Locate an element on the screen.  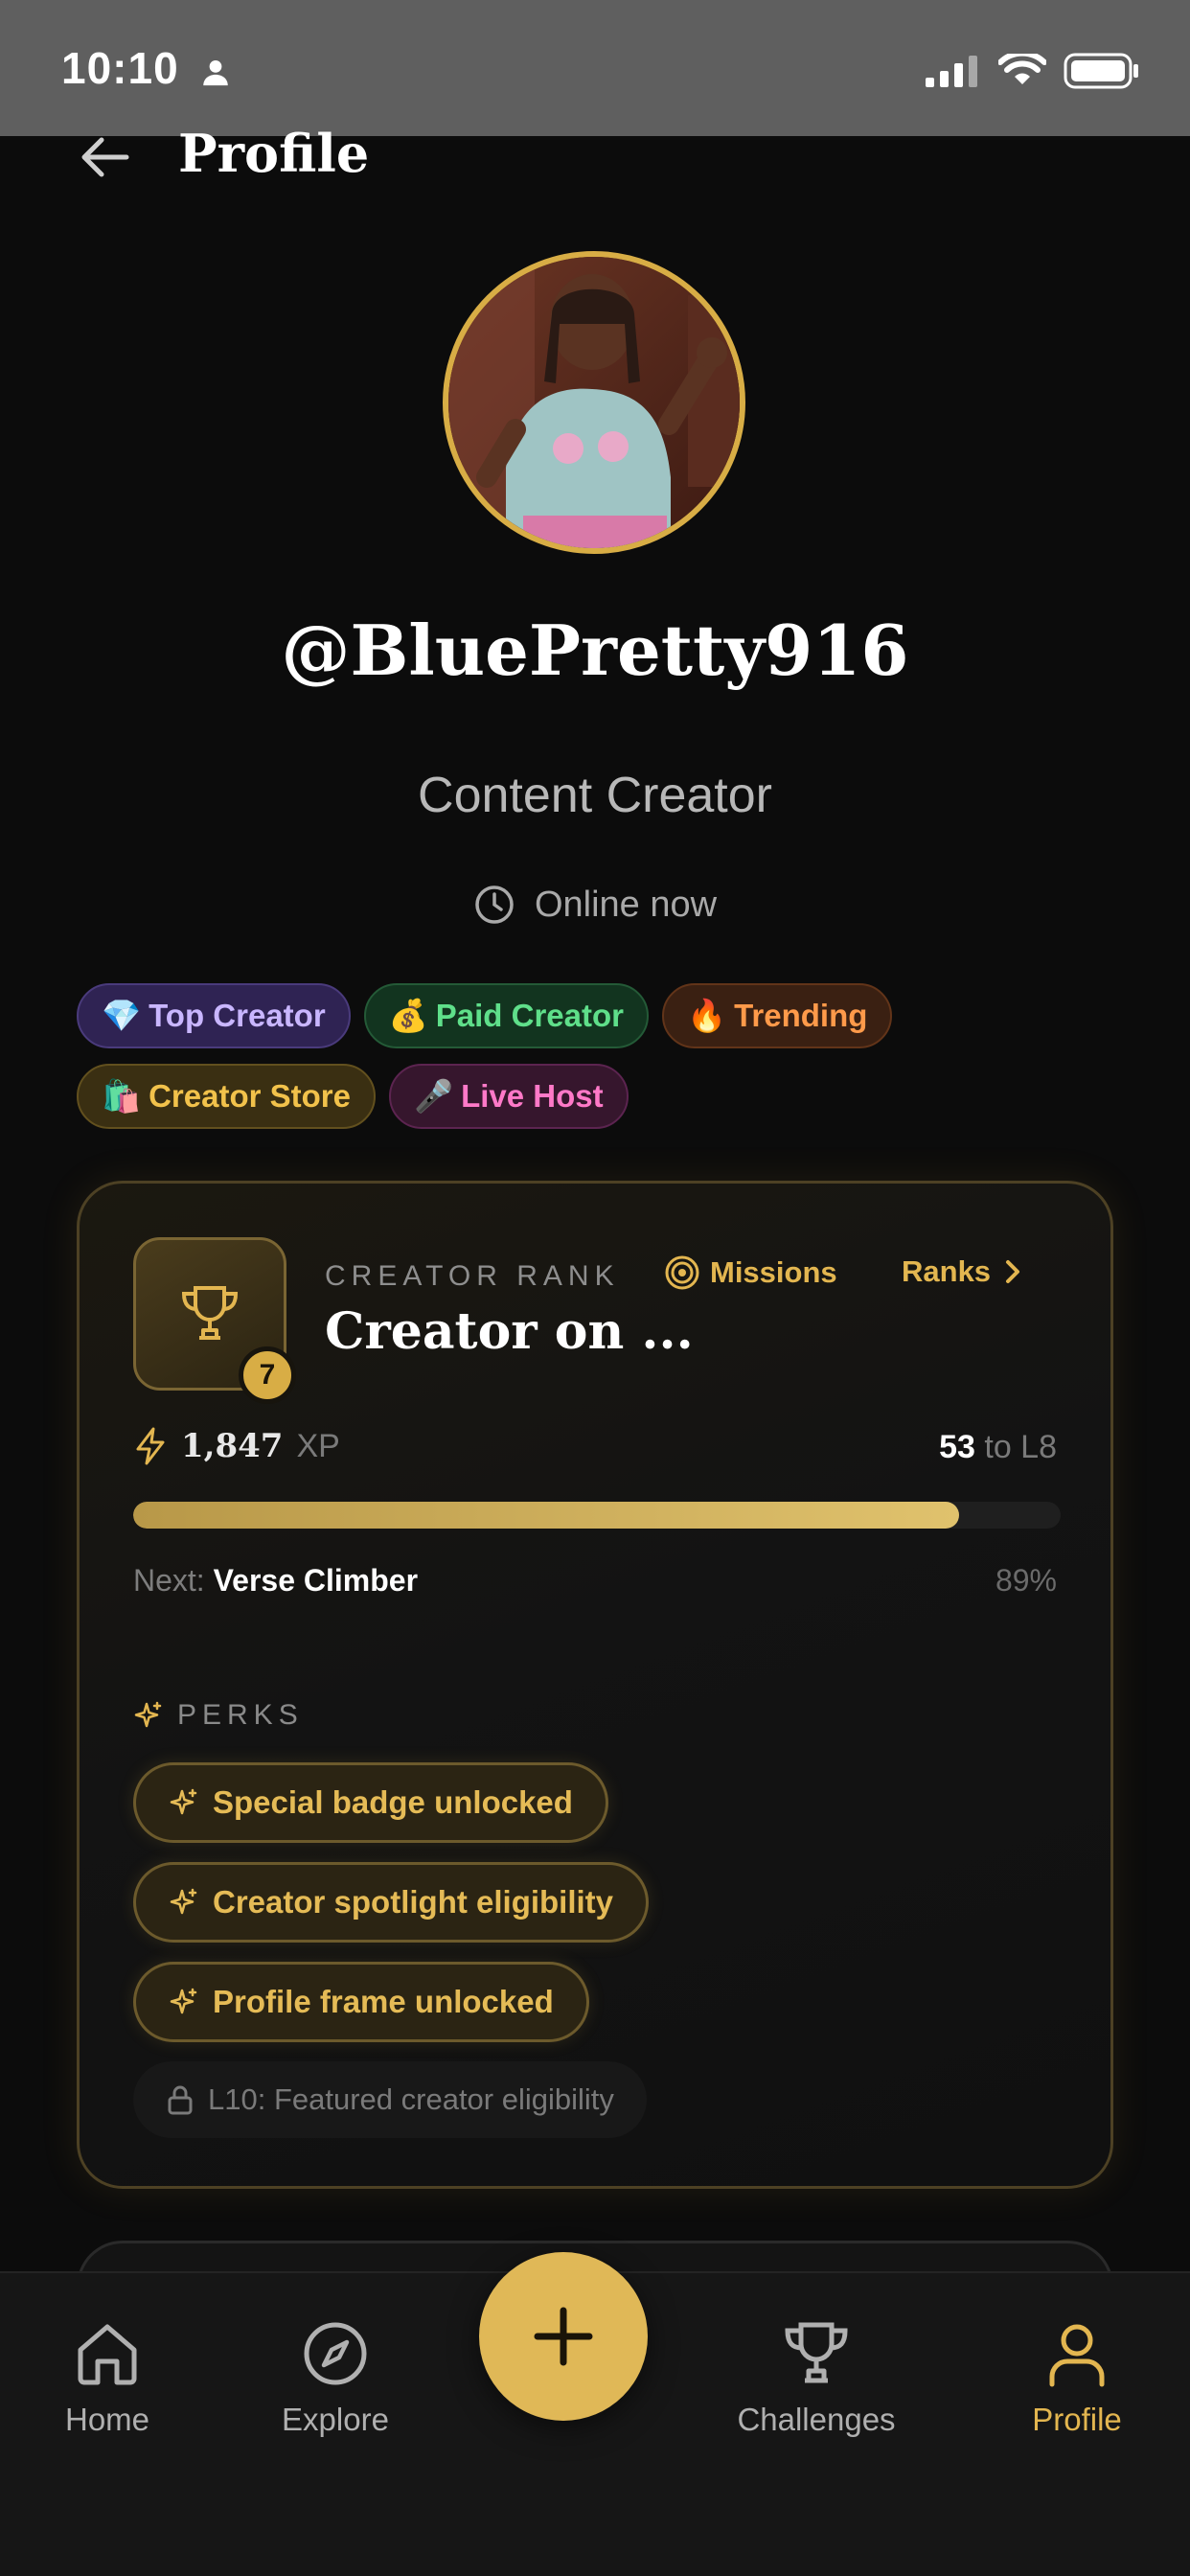
xp-unit: XP is located at coordinates (318, 1445).